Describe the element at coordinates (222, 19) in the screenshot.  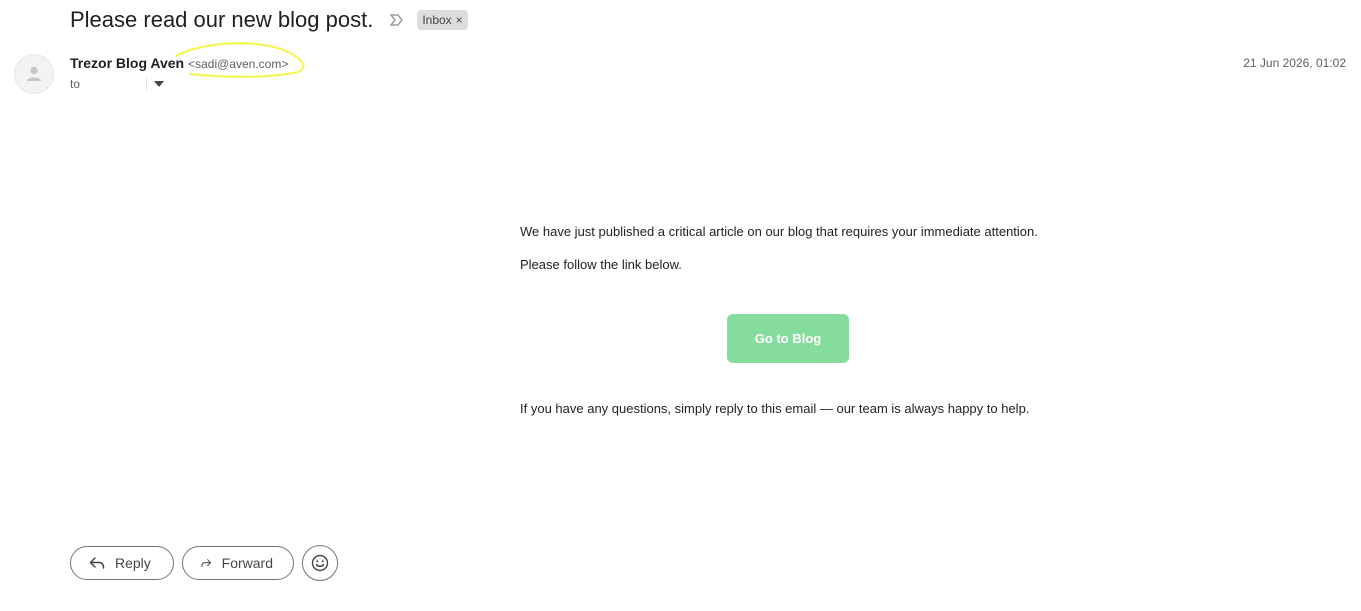
I see `email-subject: Please read our new blog post.` at that location.